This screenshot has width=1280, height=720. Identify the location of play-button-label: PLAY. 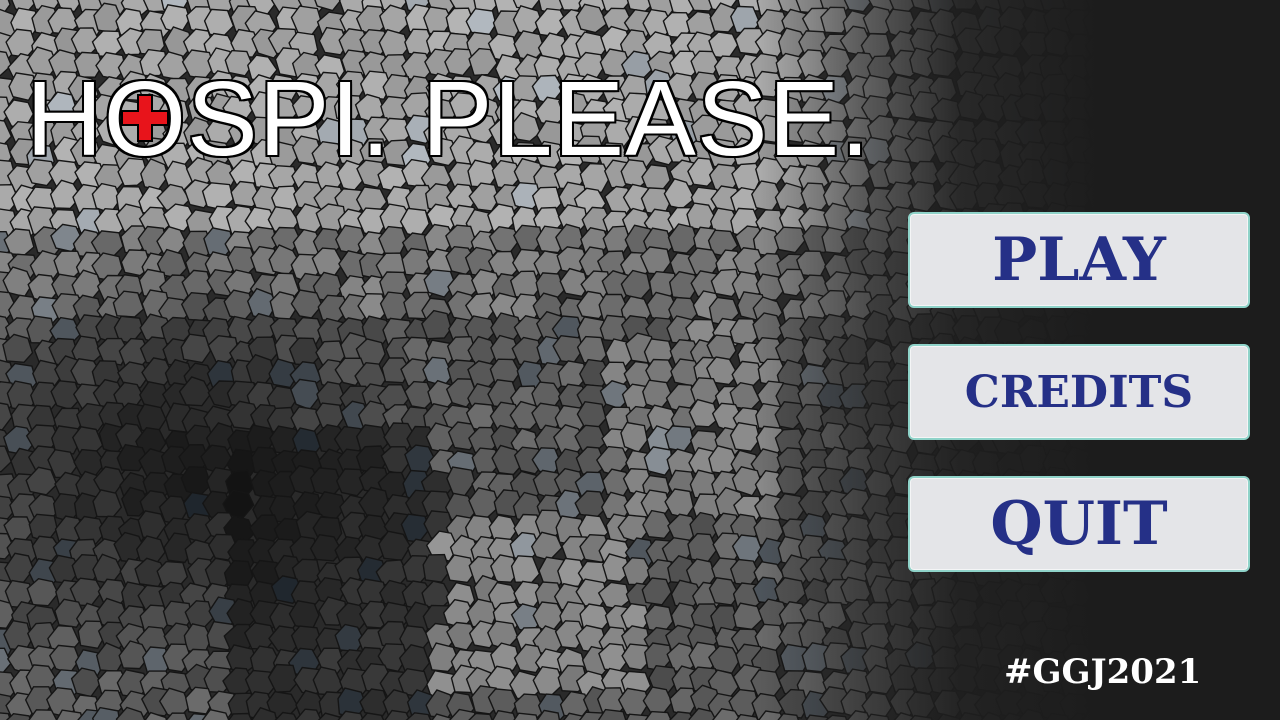
(1079, 260).